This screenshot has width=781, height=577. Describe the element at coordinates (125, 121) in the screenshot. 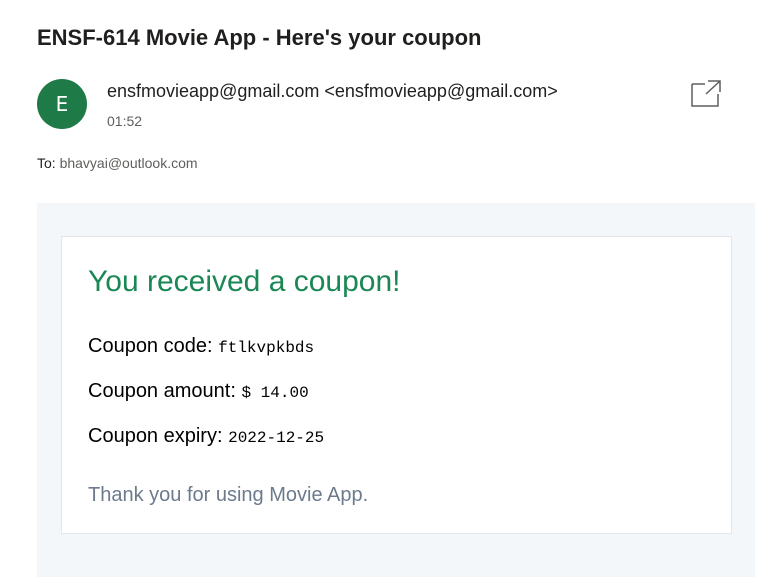

I see `email-time: 01:52` at that location.